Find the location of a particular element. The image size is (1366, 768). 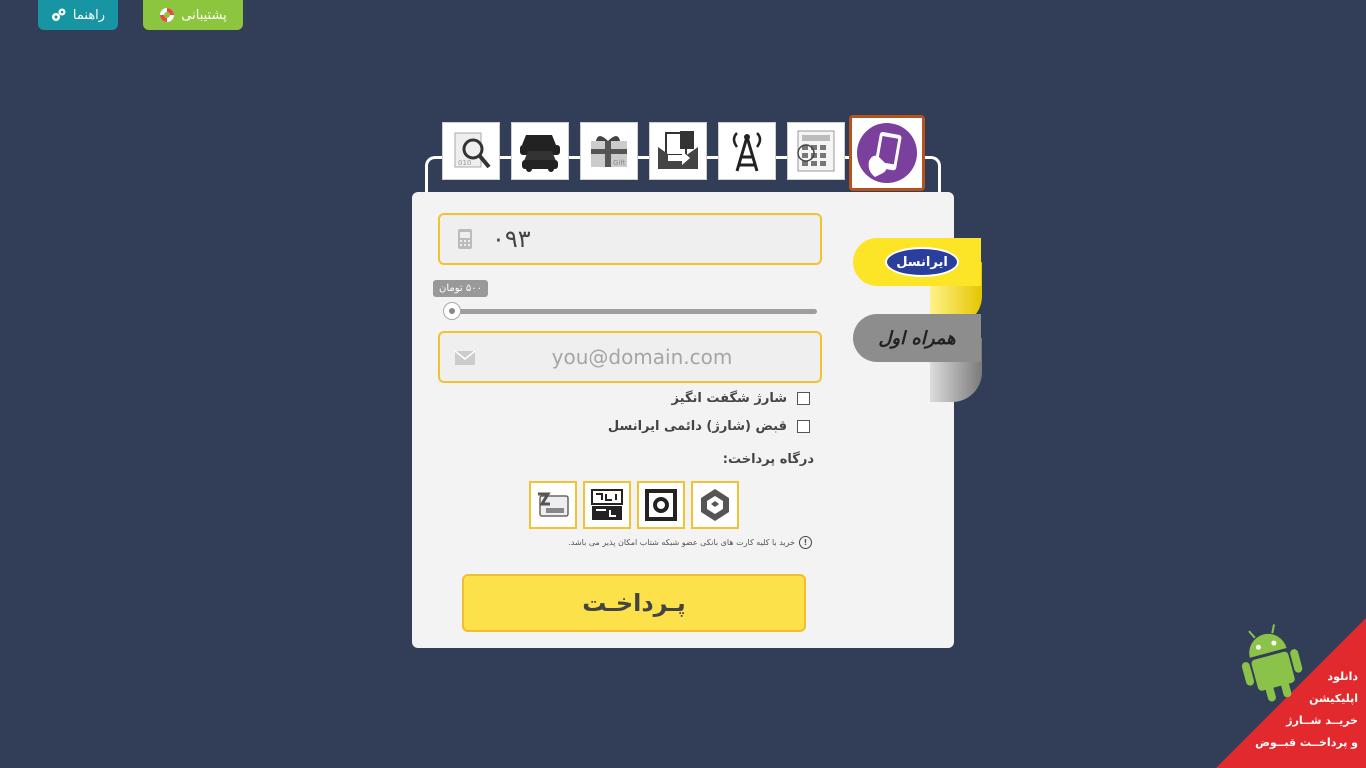

tab-mobile-topup is located at coordinates (887, 153).